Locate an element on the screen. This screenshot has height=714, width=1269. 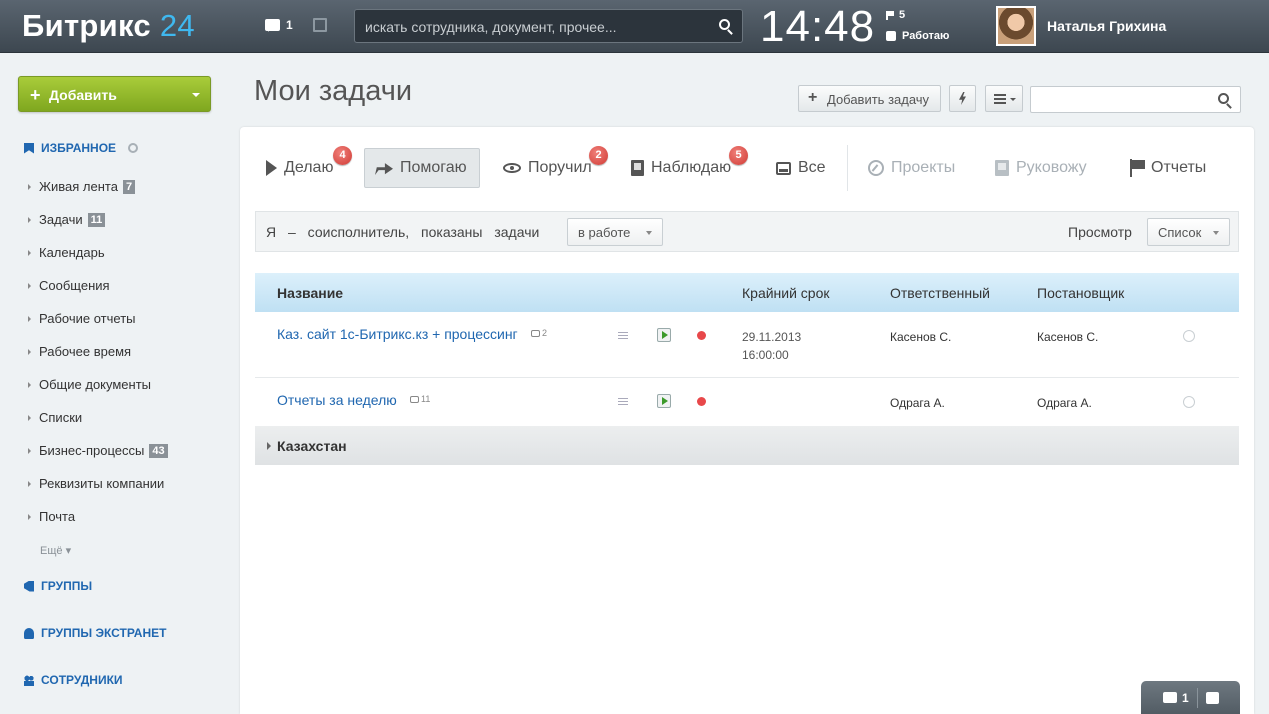
section-favorites: ИЗБРАННОЕ is located at coordinates (81, 148).